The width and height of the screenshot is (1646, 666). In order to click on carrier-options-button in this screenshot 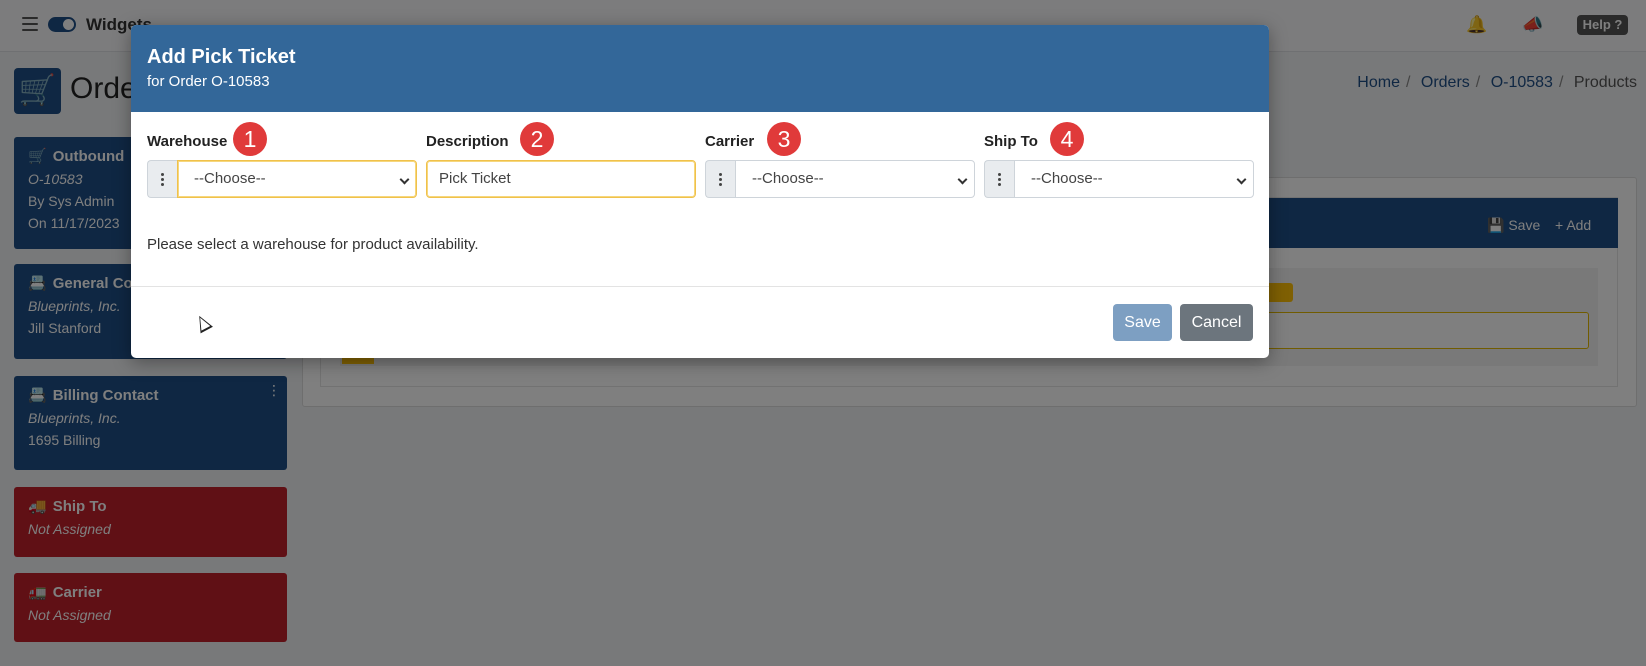, I will do `click(720, 179)`.